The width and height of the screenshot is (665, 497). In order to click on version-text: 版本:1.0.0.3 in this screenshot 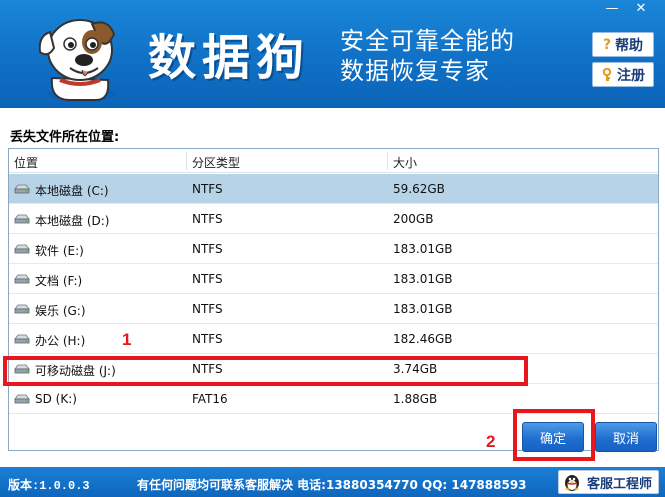, I will do `click(49, 486)`.